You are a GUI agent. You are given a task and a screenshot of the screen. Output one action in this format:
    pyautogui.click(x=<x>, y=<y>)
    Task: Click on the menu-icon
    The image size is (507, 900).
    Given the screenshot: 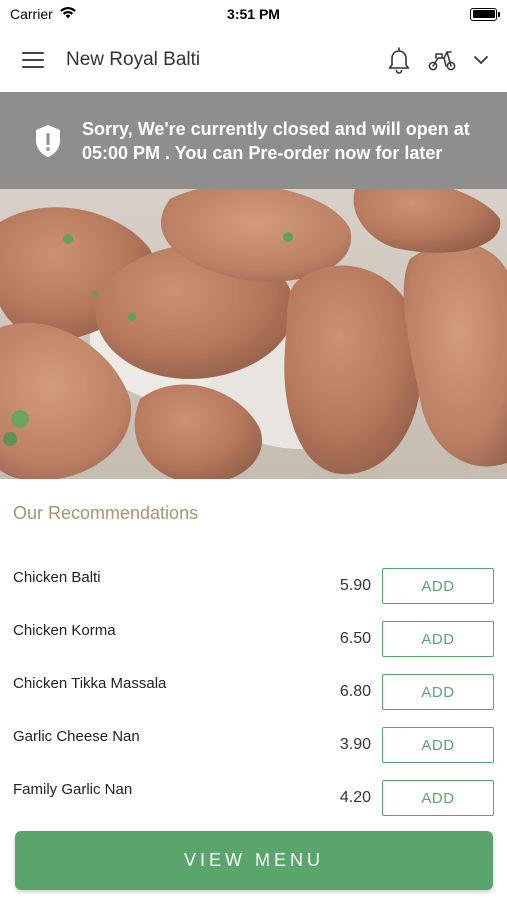 What is the action you would take?
    pyautogui.click(x=33, y=60)
    